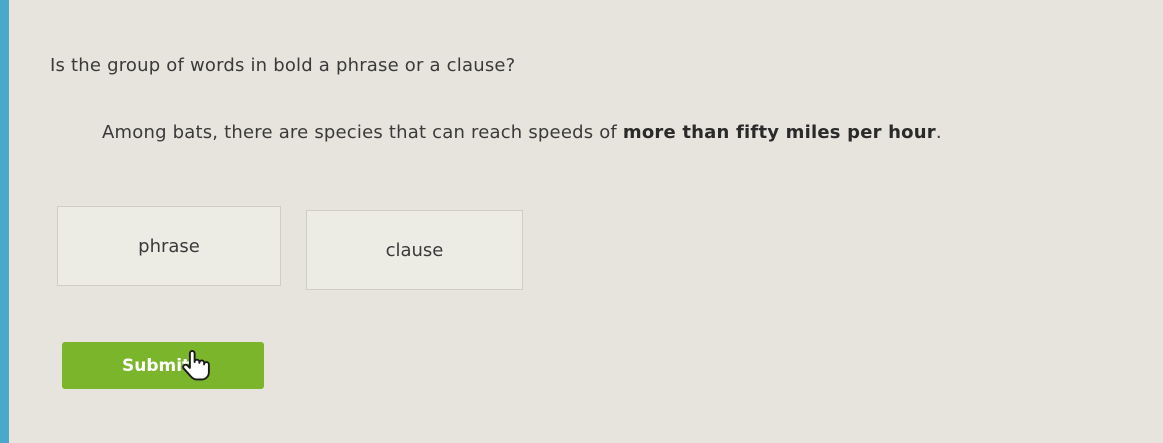 Image resolution: width=1163 pixels, height=443 pixels. I want to click on sentence-end: ., so click(938, 132).